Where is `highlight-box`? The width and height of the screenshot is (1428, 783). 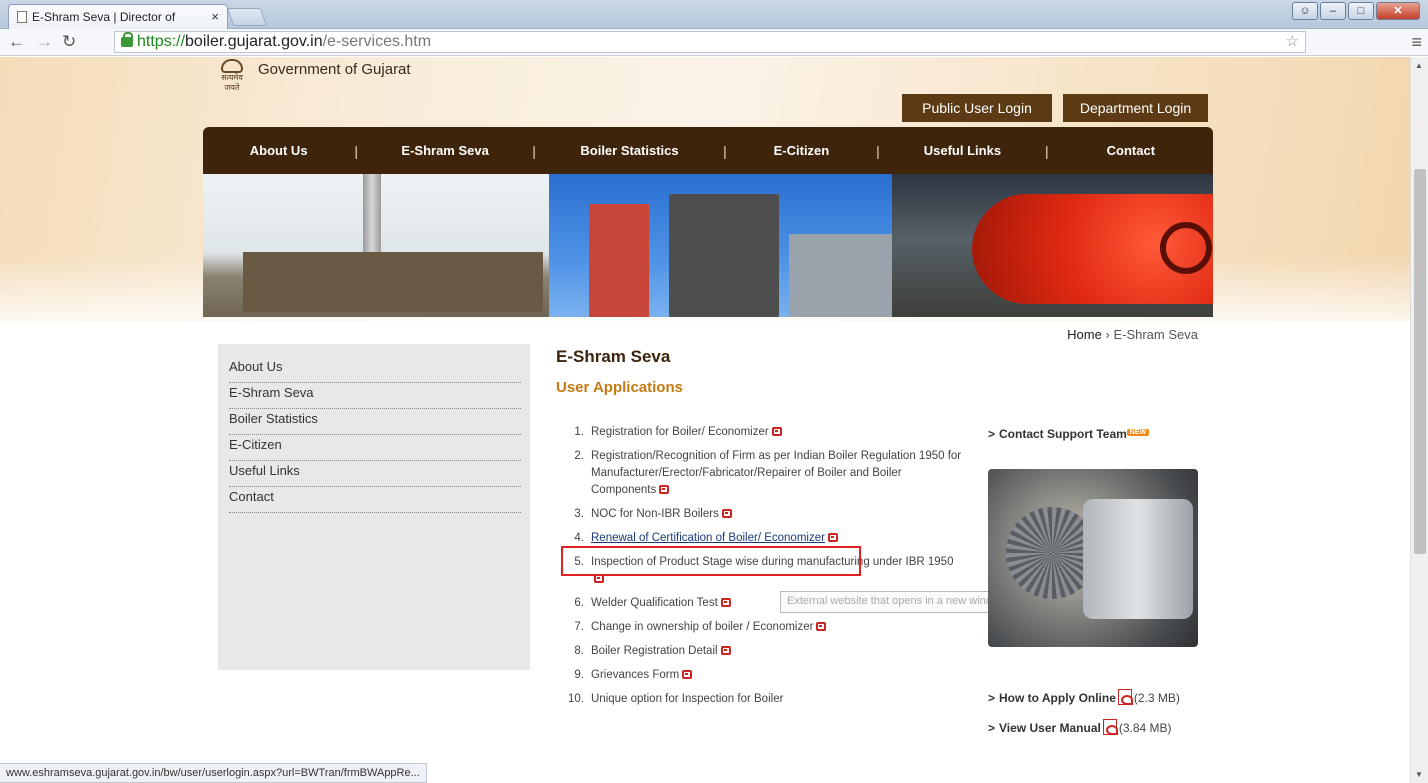
highlight-box is located at coordinates (711, 561).